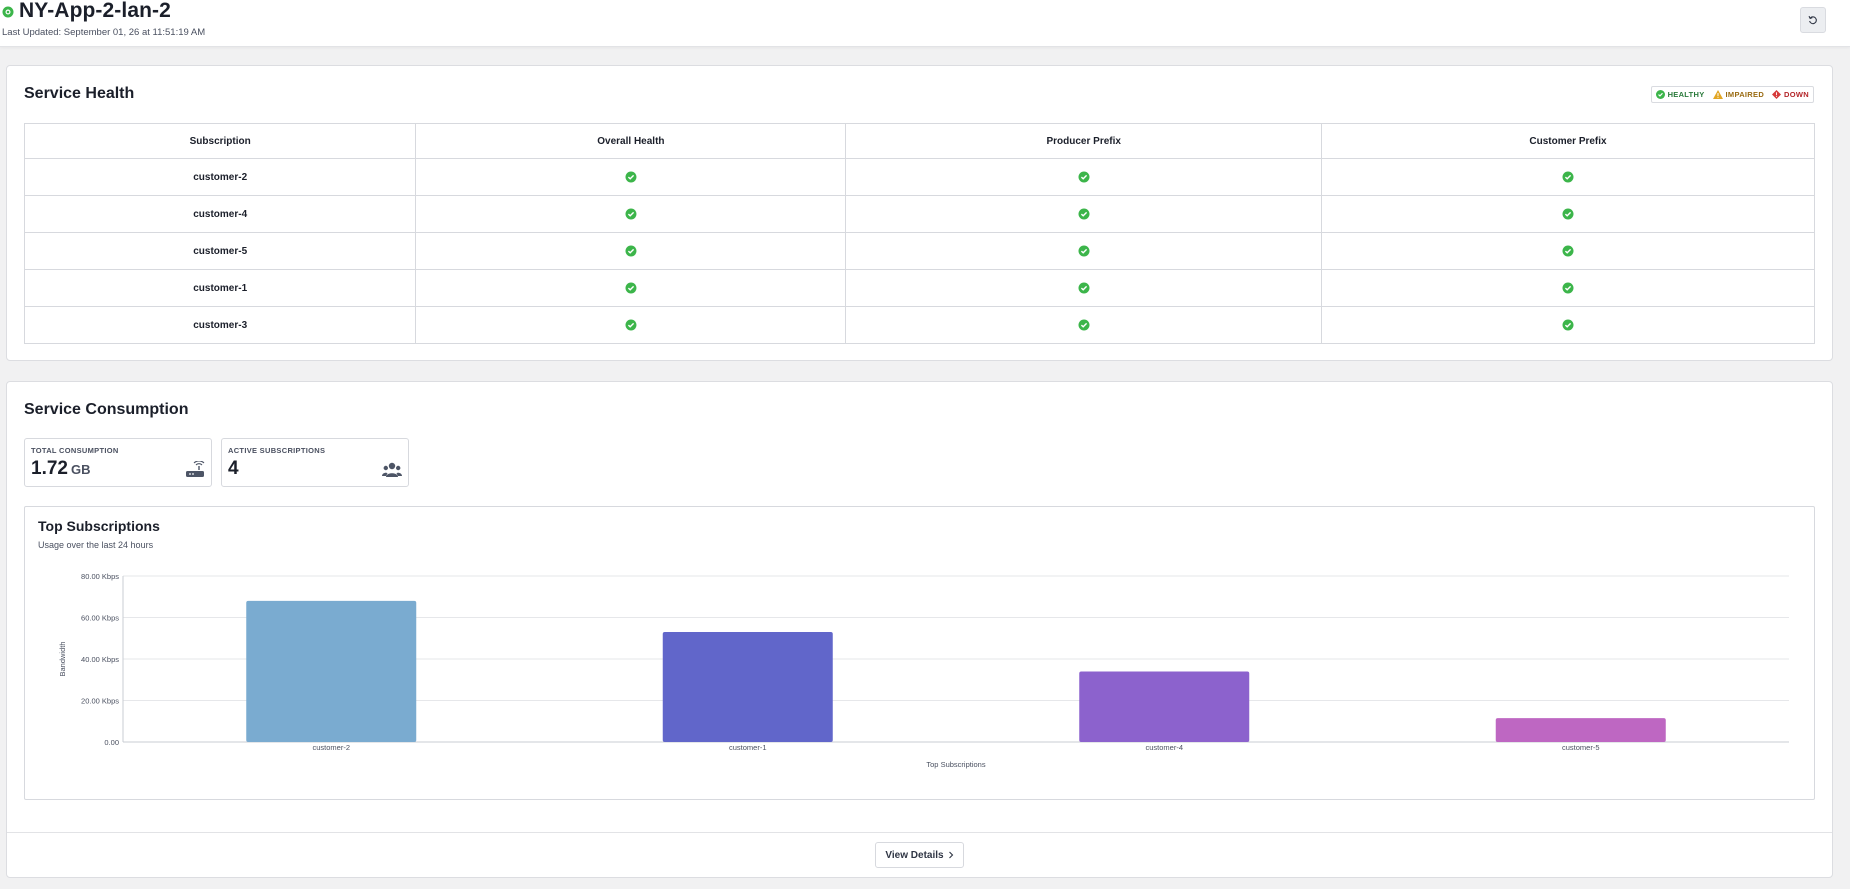  I want to click on column-header: Customer Prefix, so click(1568, 141).